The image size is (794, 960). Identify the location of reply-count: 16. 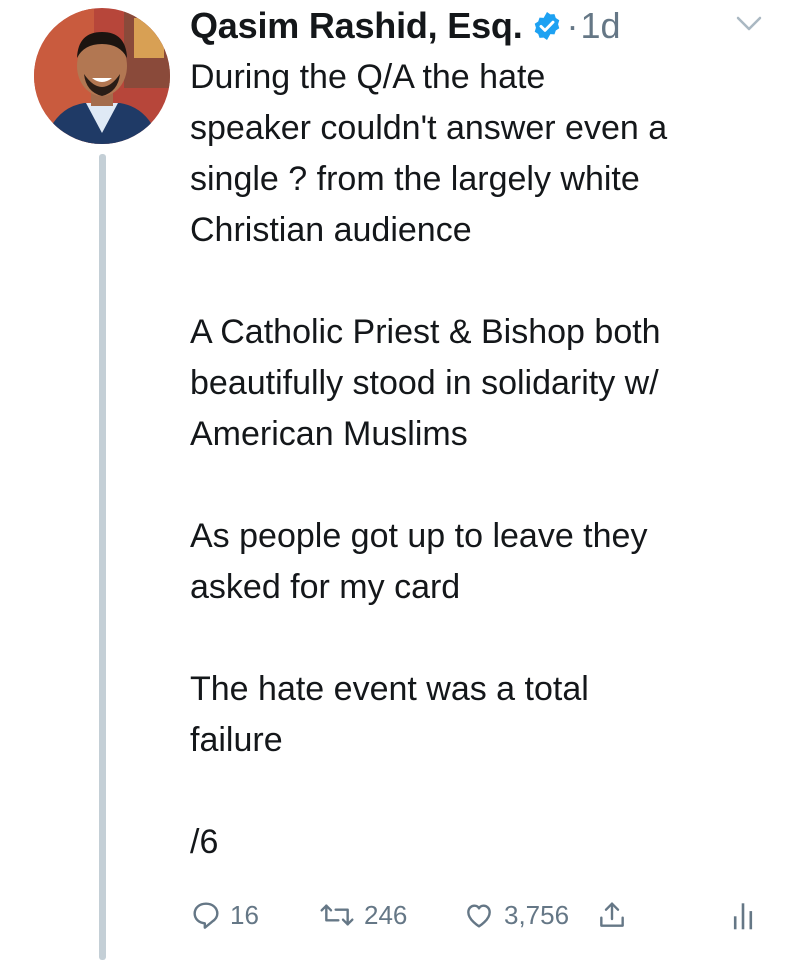
(244, 914).